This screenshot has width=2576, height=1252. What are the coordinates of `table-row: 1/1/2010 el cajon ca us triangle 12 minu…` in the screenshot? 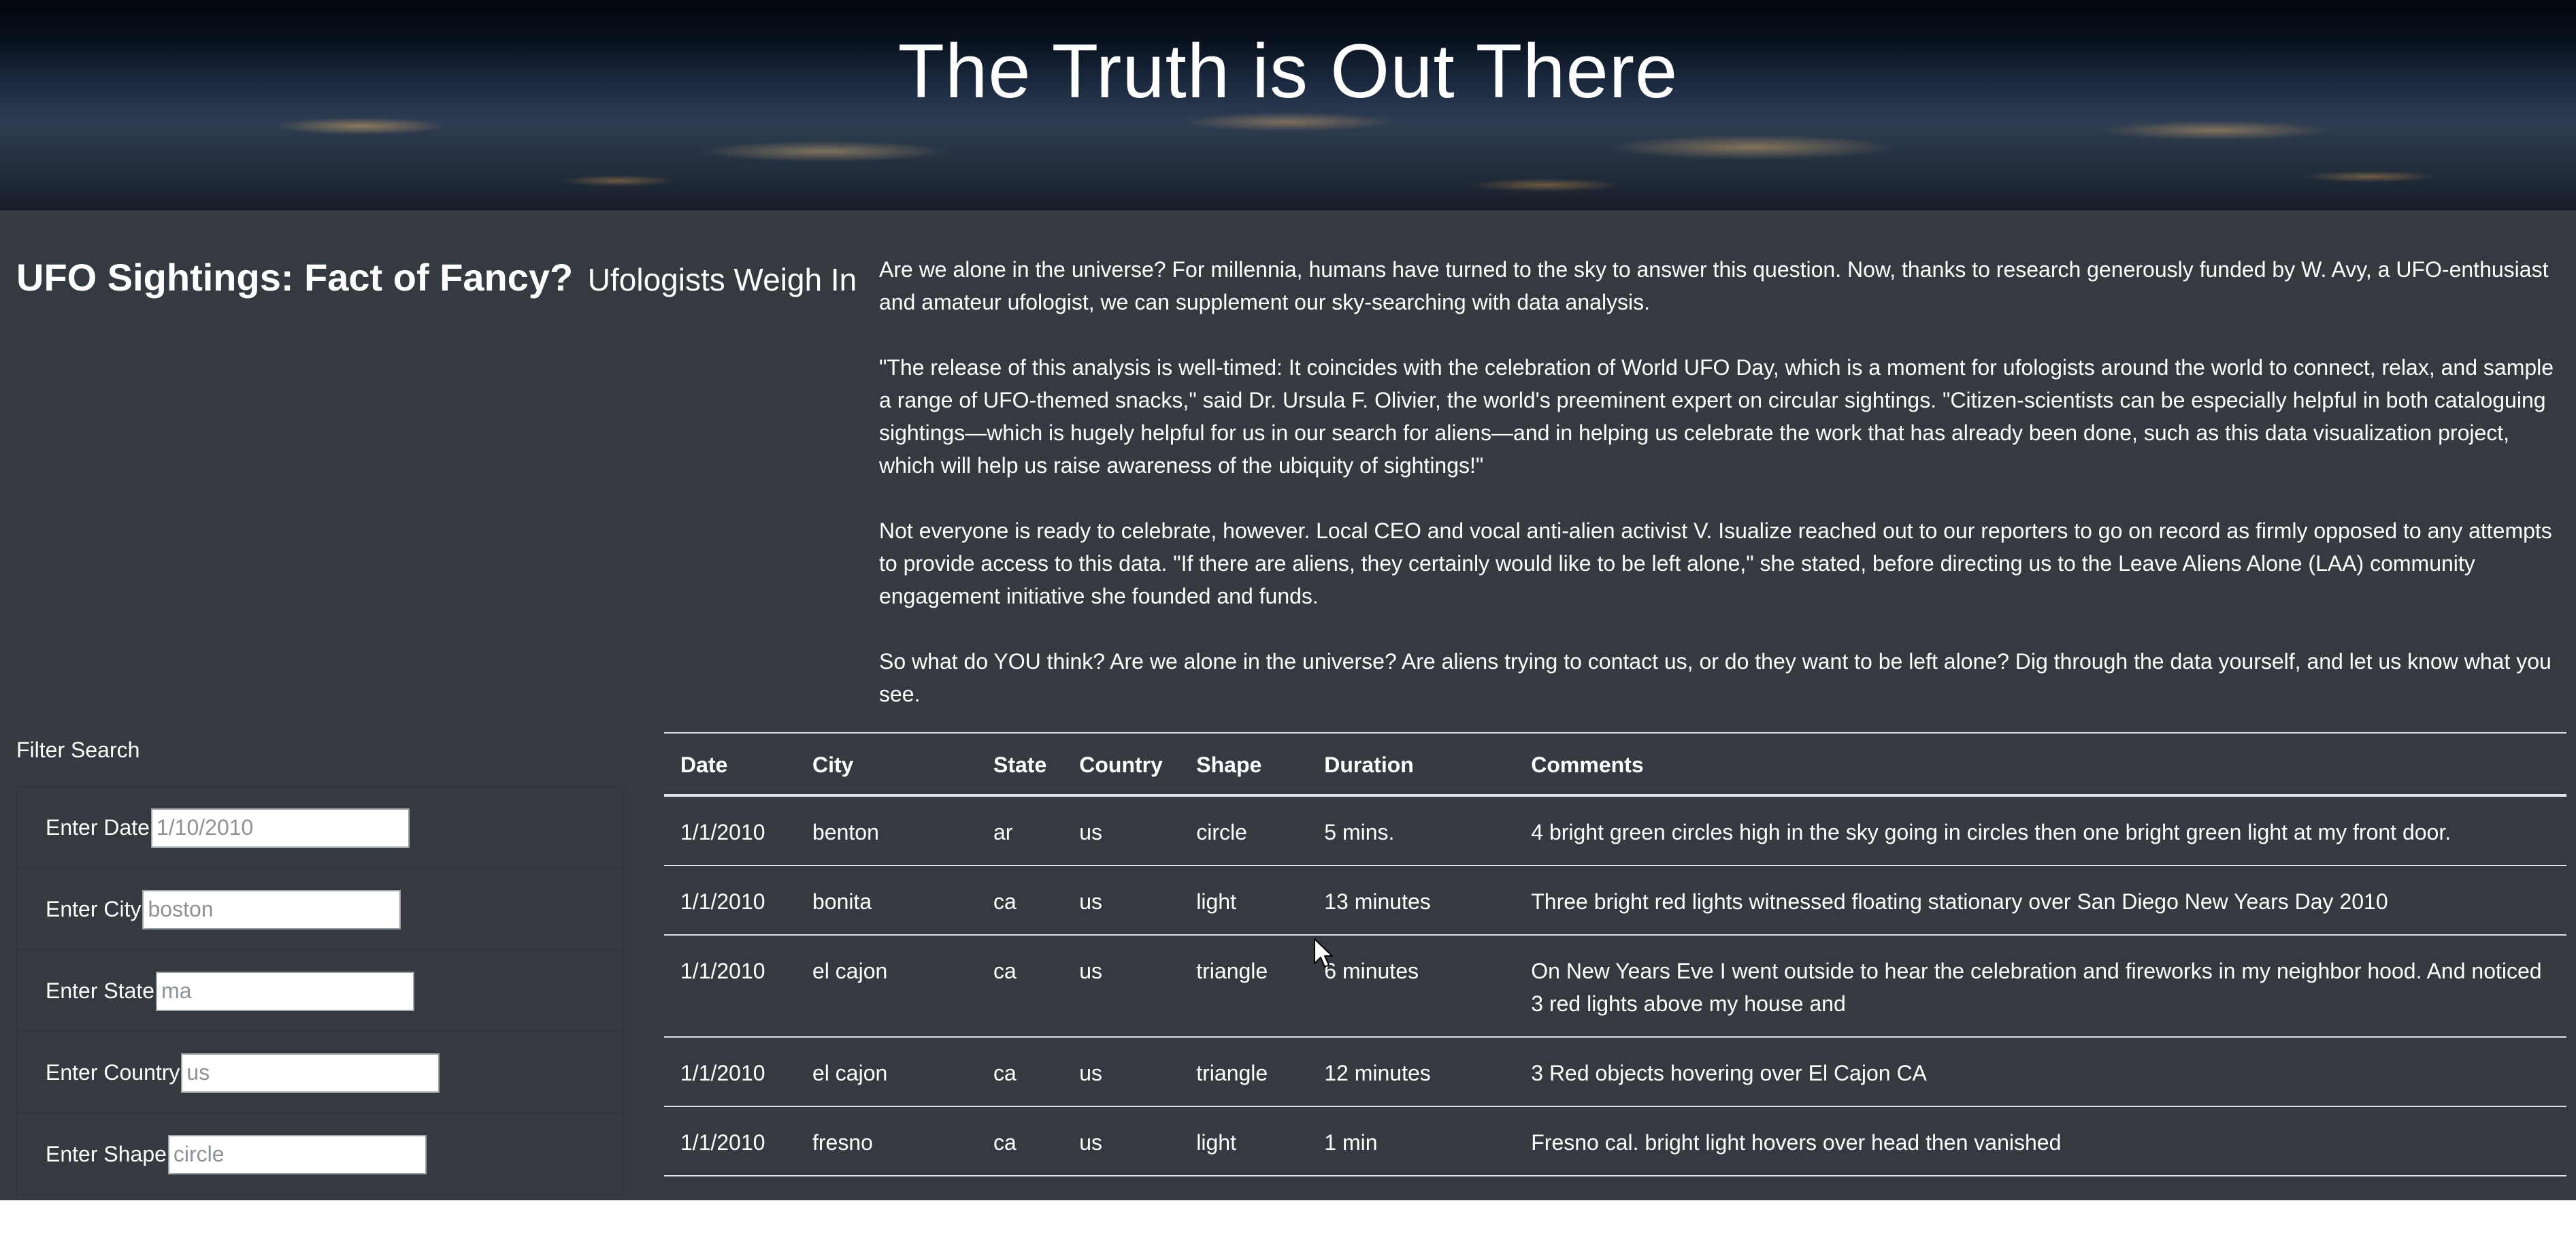 It's located at (1615, 1071).